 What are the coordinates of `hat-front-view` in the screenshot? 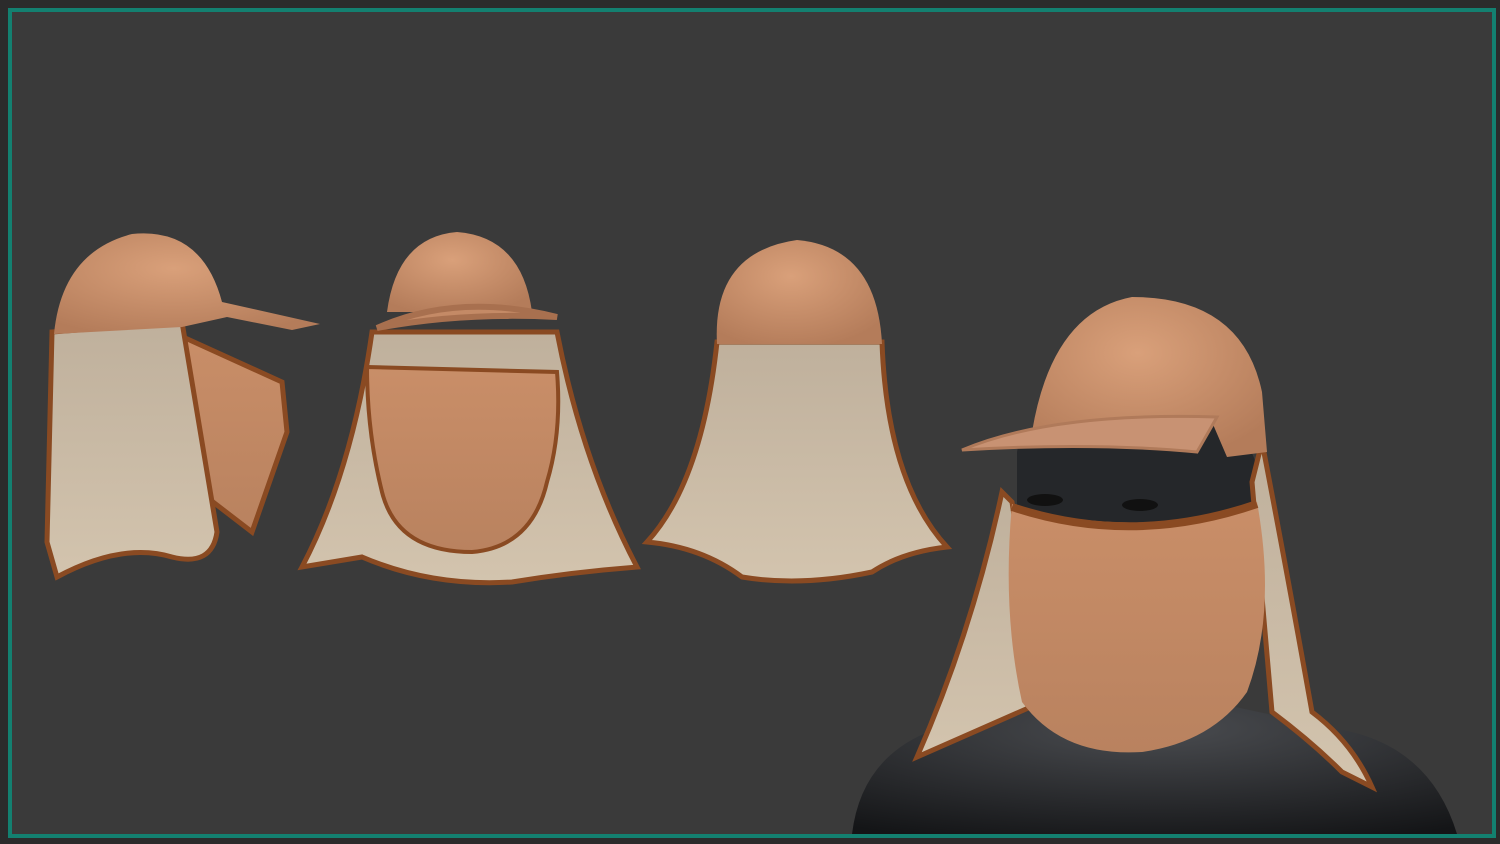 It's located at (469, 409).